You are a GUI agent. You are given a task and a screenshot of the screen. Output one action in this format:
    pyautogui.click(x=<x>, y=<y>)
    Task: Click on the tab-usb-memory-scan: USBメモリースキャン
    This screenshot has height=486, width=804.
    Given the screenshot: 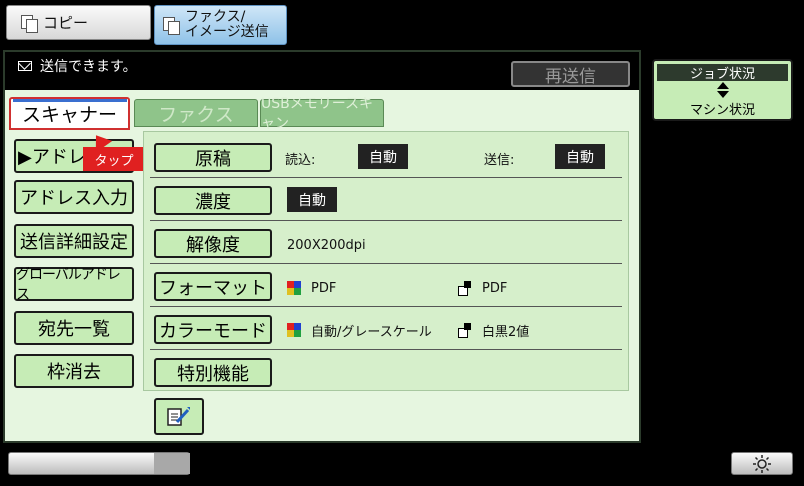 What is the action you would take?
    pyautogui.click(x=322, y=114)
    